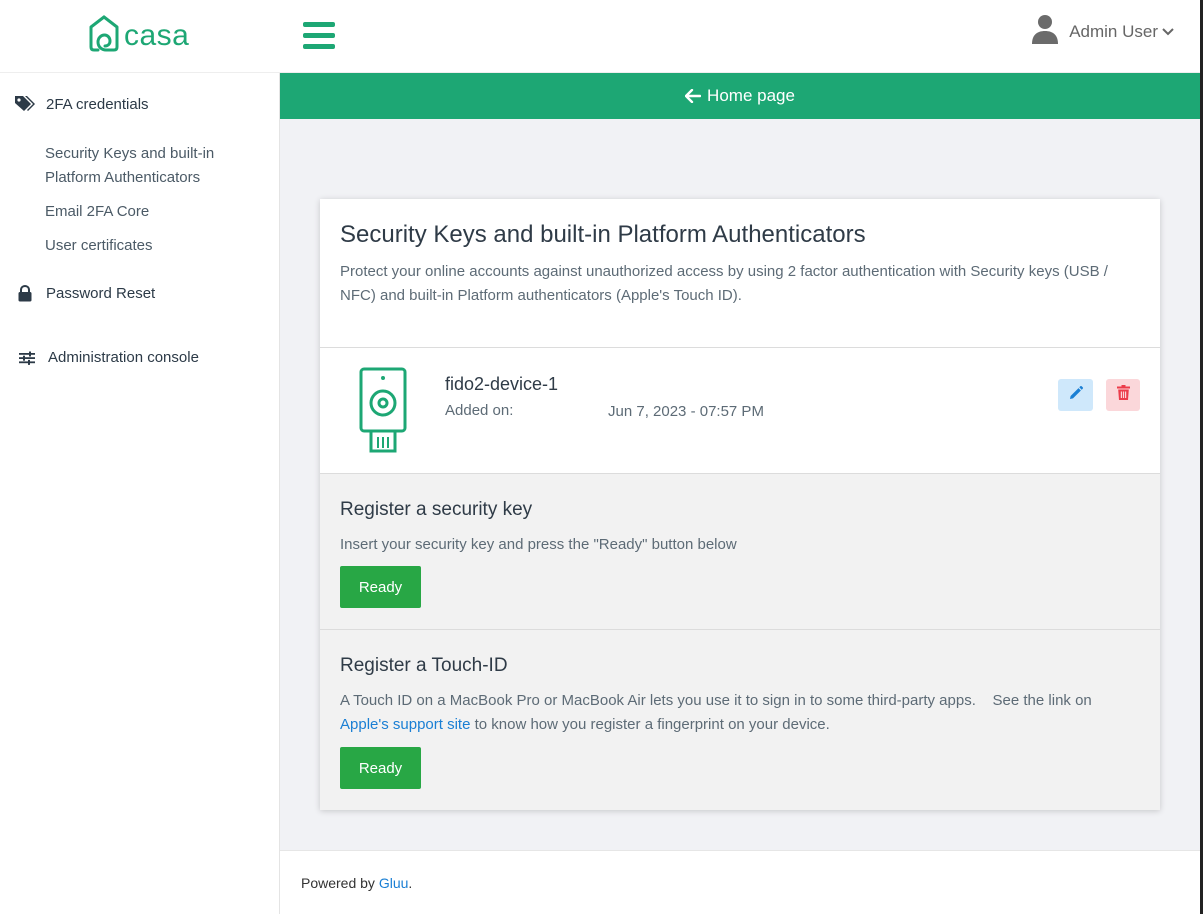 This screenshot has height=914, width=1203. I want to click on chevron-down-icon, so click(1168, 32).